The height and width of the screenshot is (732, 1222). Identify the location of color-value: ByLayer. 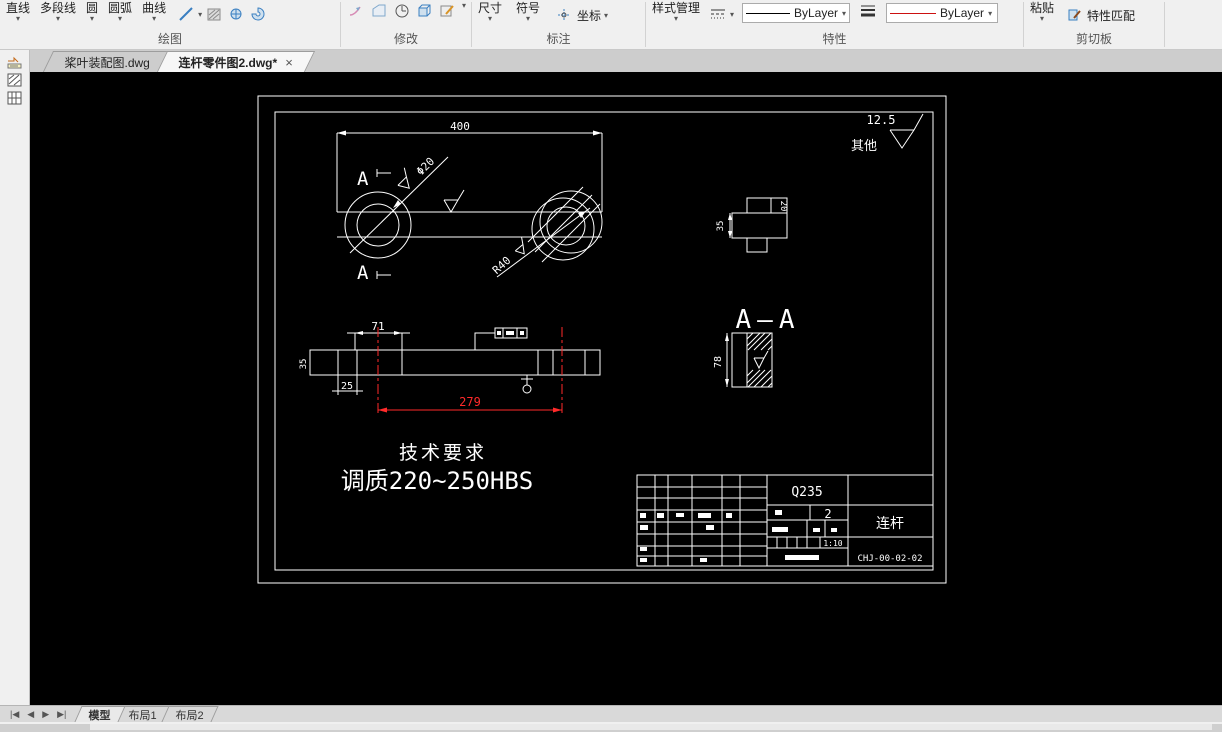
(962, 13).